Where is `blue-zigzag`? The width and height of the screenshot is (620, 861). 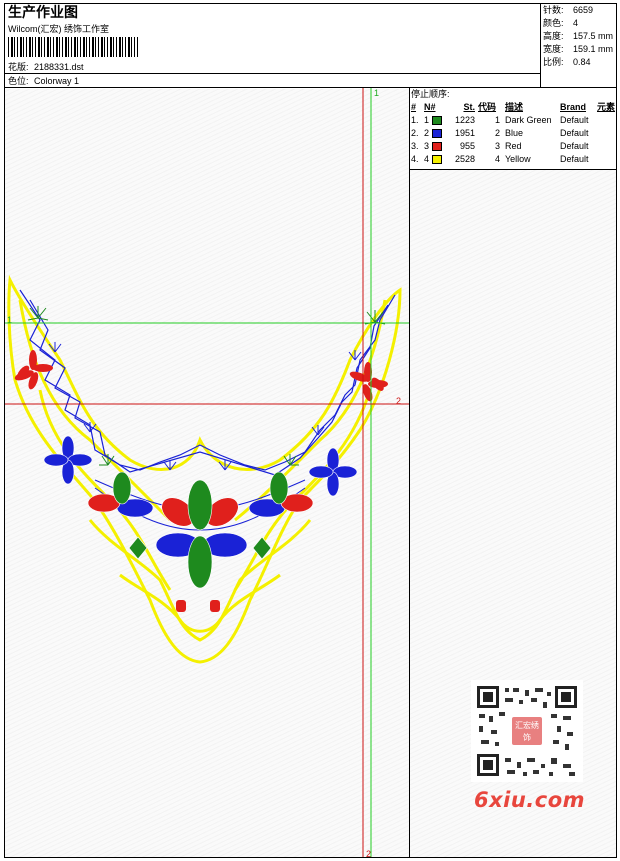
blue-zigzag is located at coordinates (207, 382).